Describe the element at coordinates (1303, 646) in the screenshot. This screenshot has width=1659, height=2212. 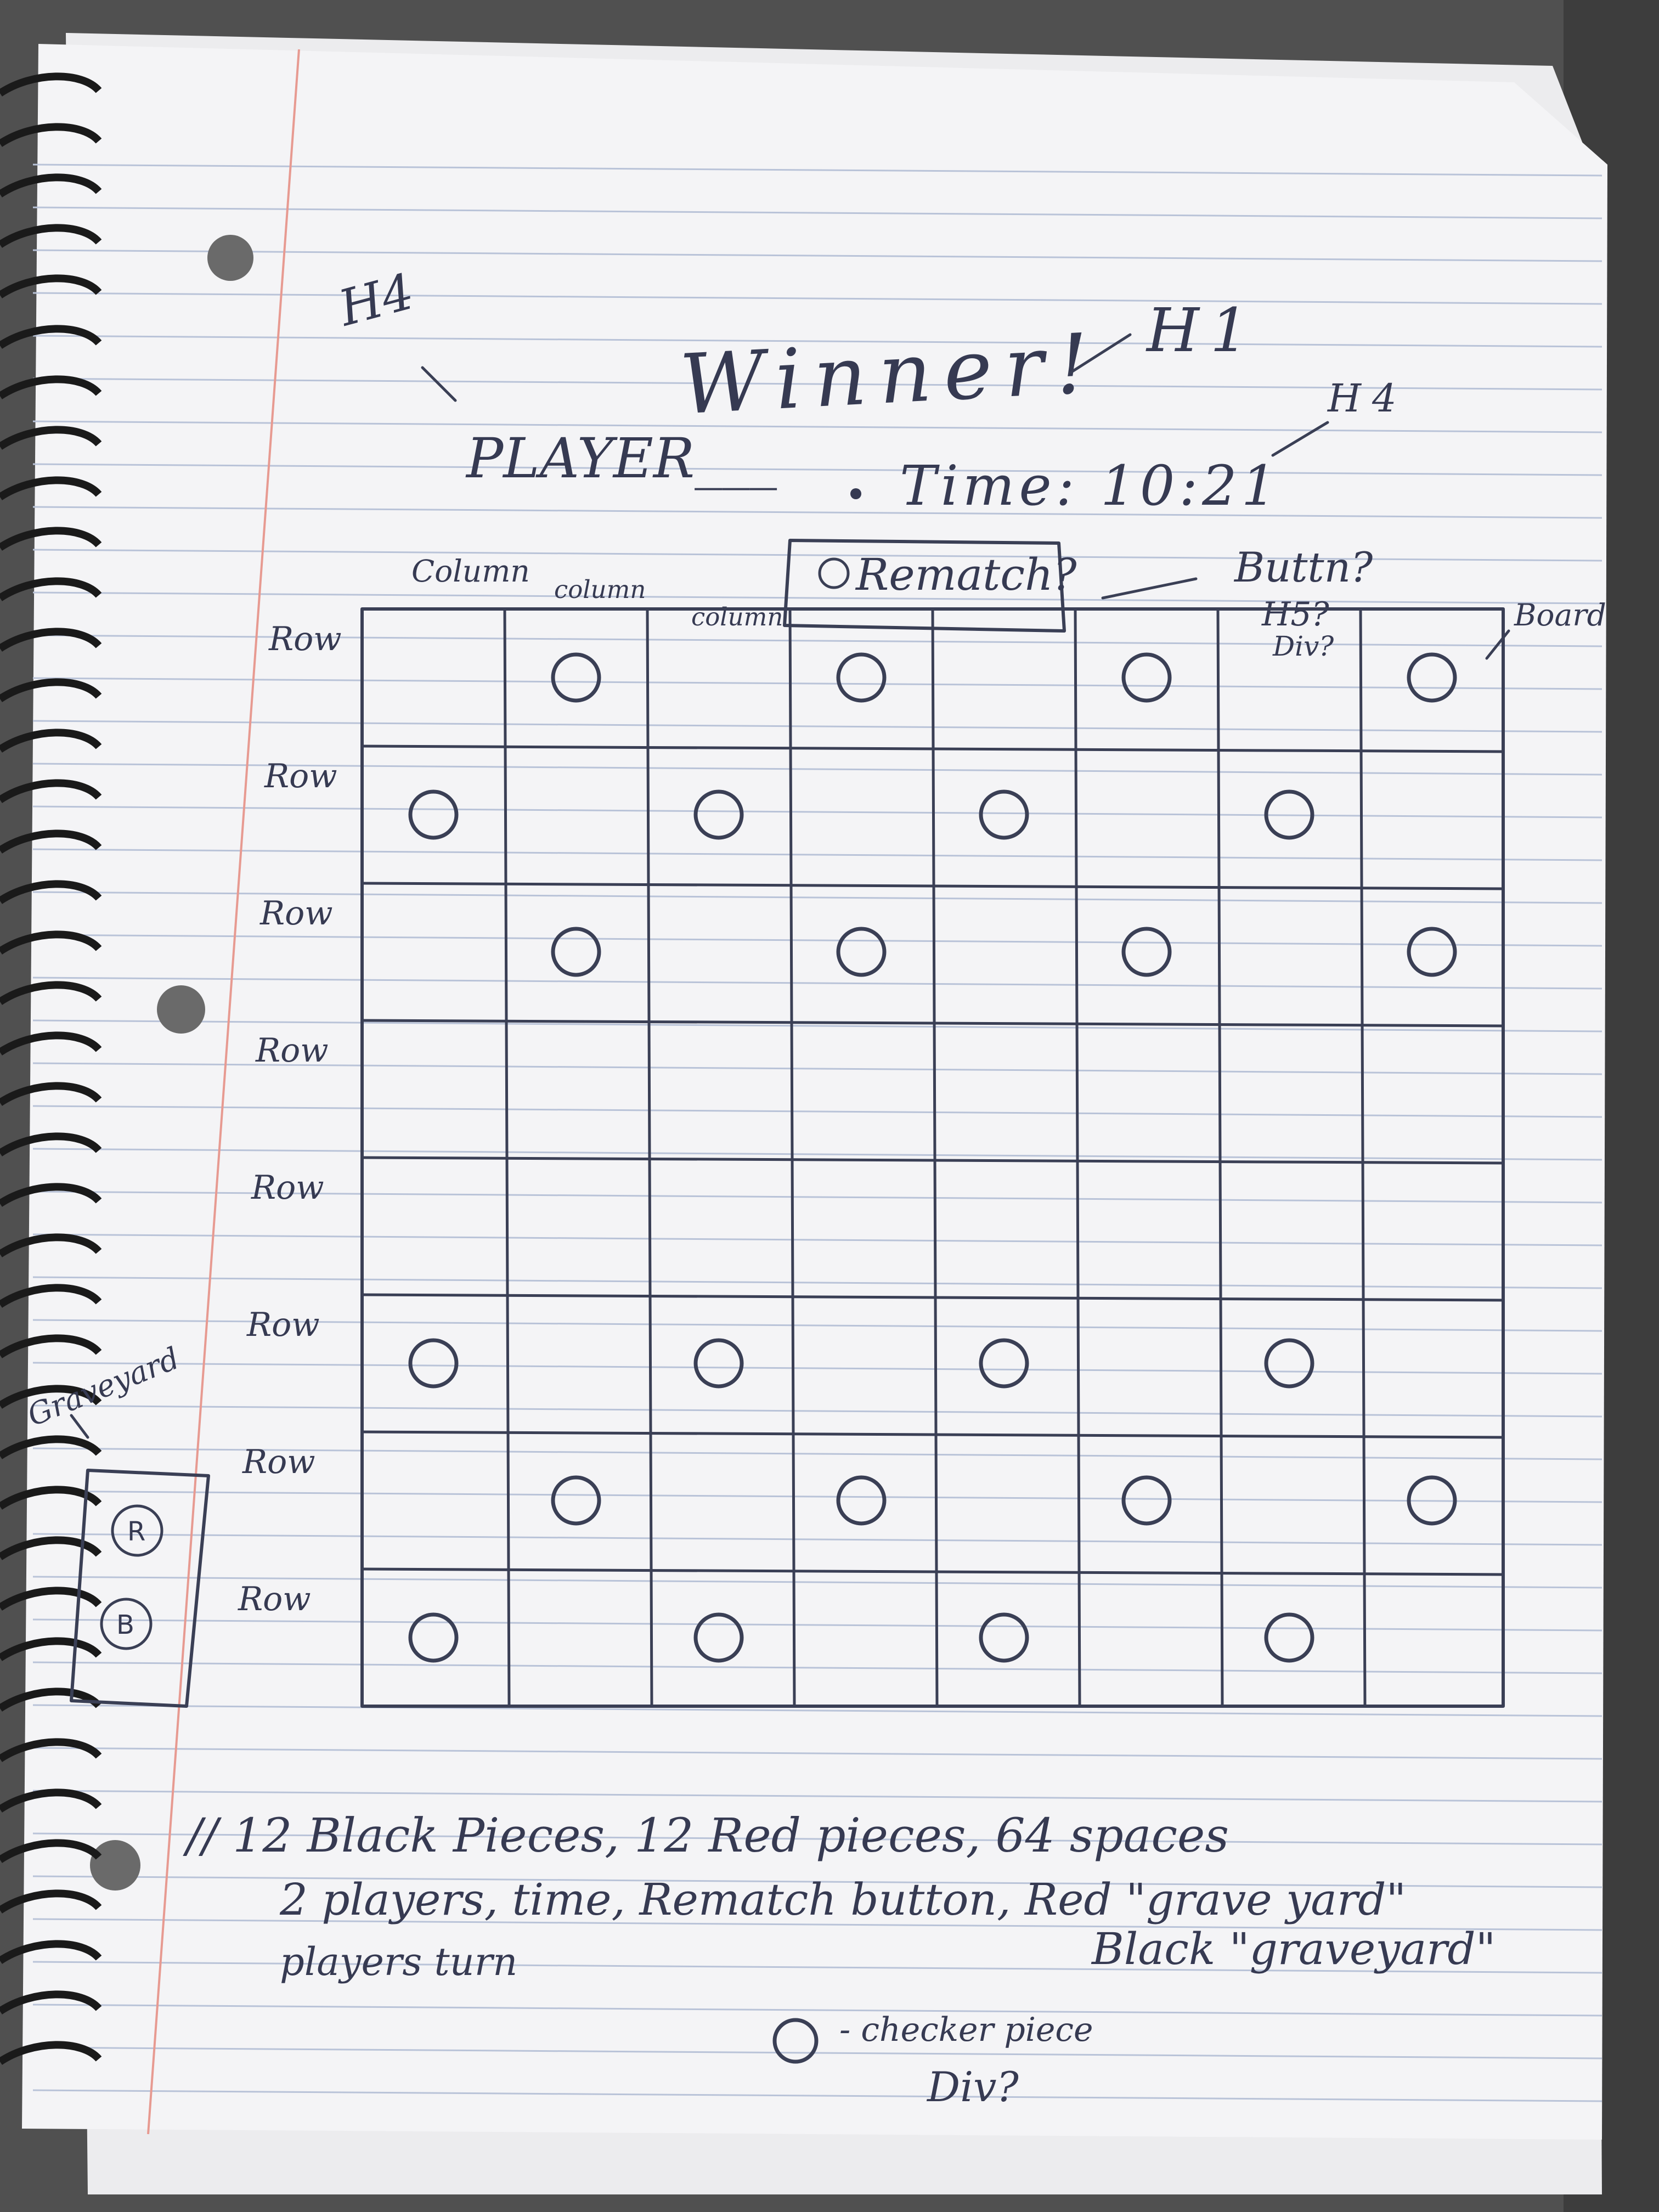
I see `rematch-note-3: Div?` at that location.